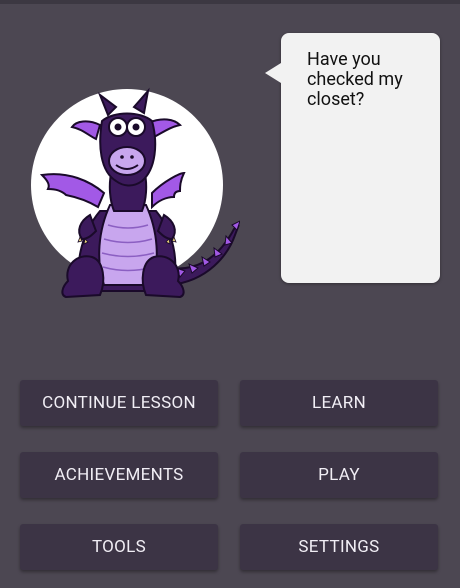 The width and height of the screenshot is (460, 588). Describe the element at coordinates (119, 547) in the screenshot. I see `tools-button: TOOLS` at that location.